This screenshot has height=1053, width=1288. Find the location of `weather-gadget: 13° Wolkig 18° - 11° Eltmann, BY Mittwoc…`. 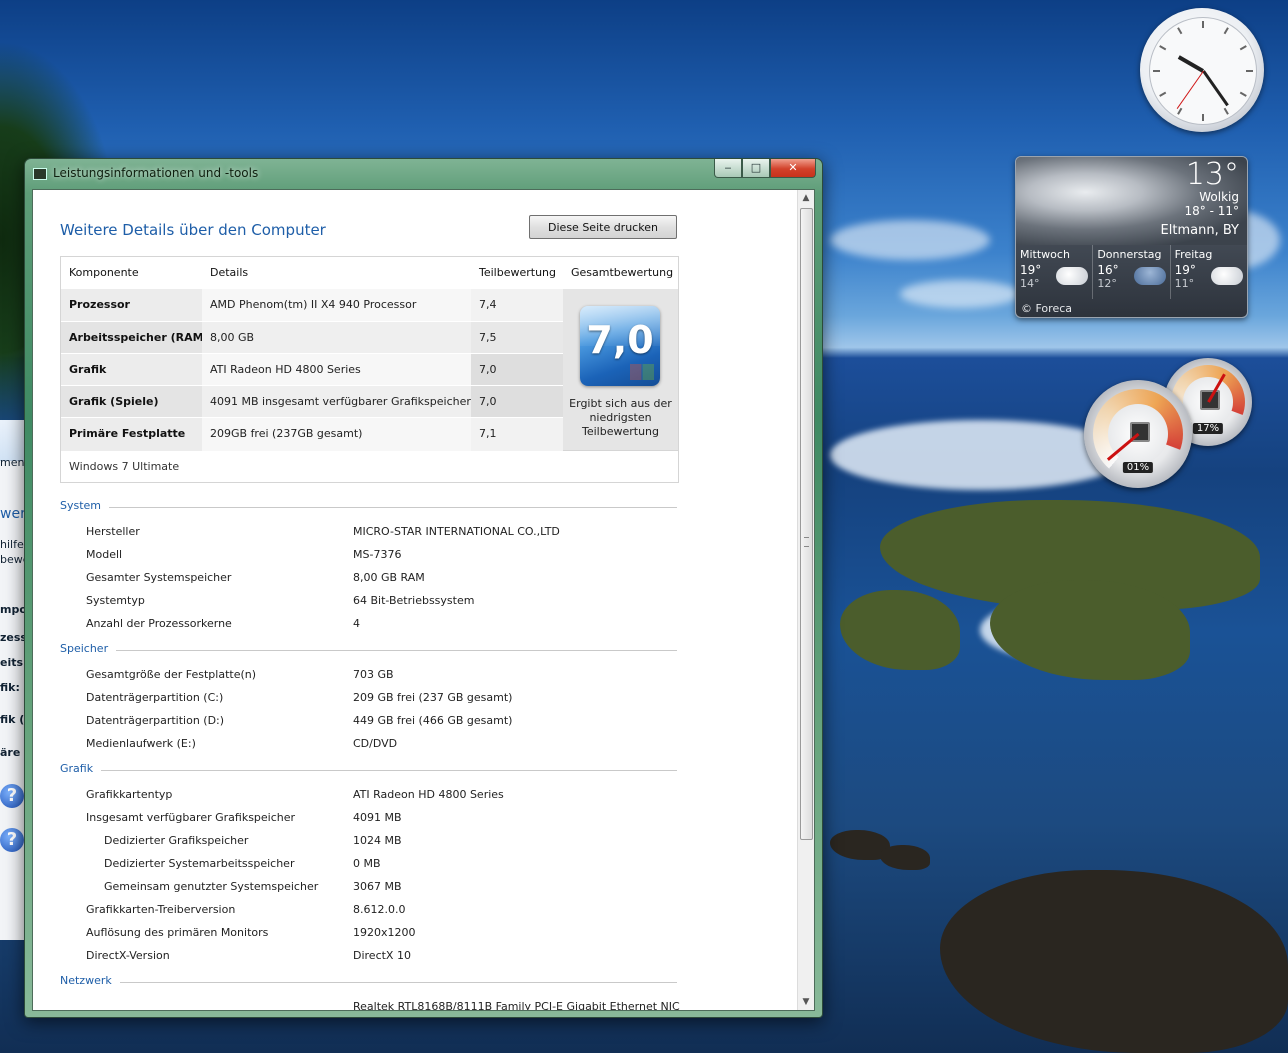

weather-gadget: 13° Wolkig 18° - 11° Eltmann, BY Mittwoc… is located at coordinates (1131, 237).